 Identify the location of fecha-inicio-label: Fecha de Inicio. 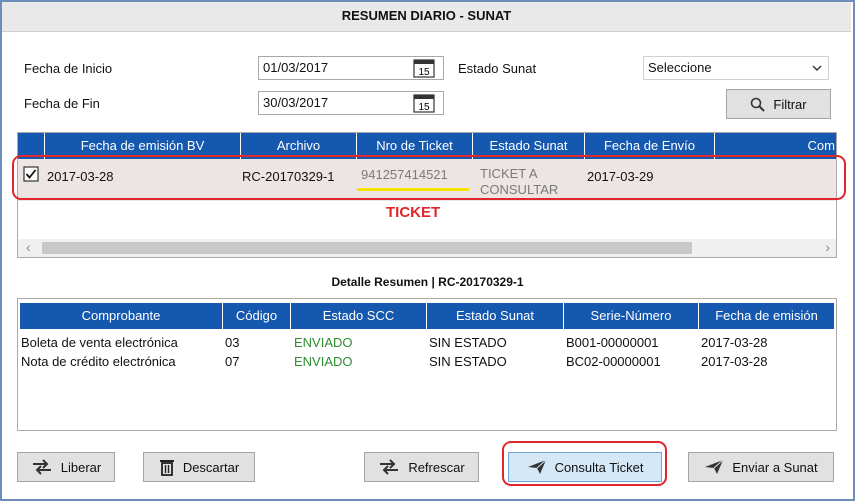
(68, 68).